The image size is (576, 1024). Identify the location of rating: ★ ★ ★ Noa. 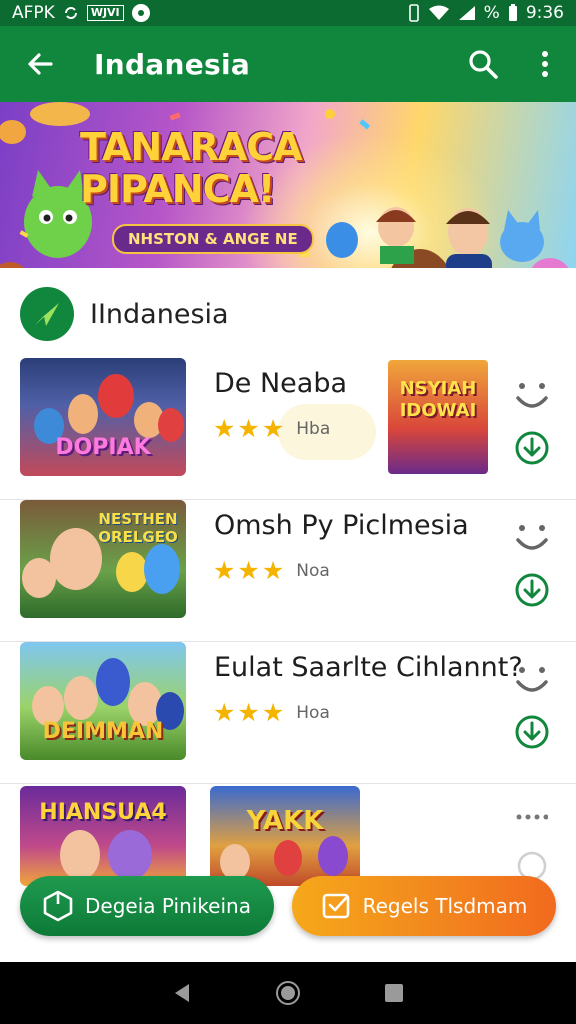
(271, 570).